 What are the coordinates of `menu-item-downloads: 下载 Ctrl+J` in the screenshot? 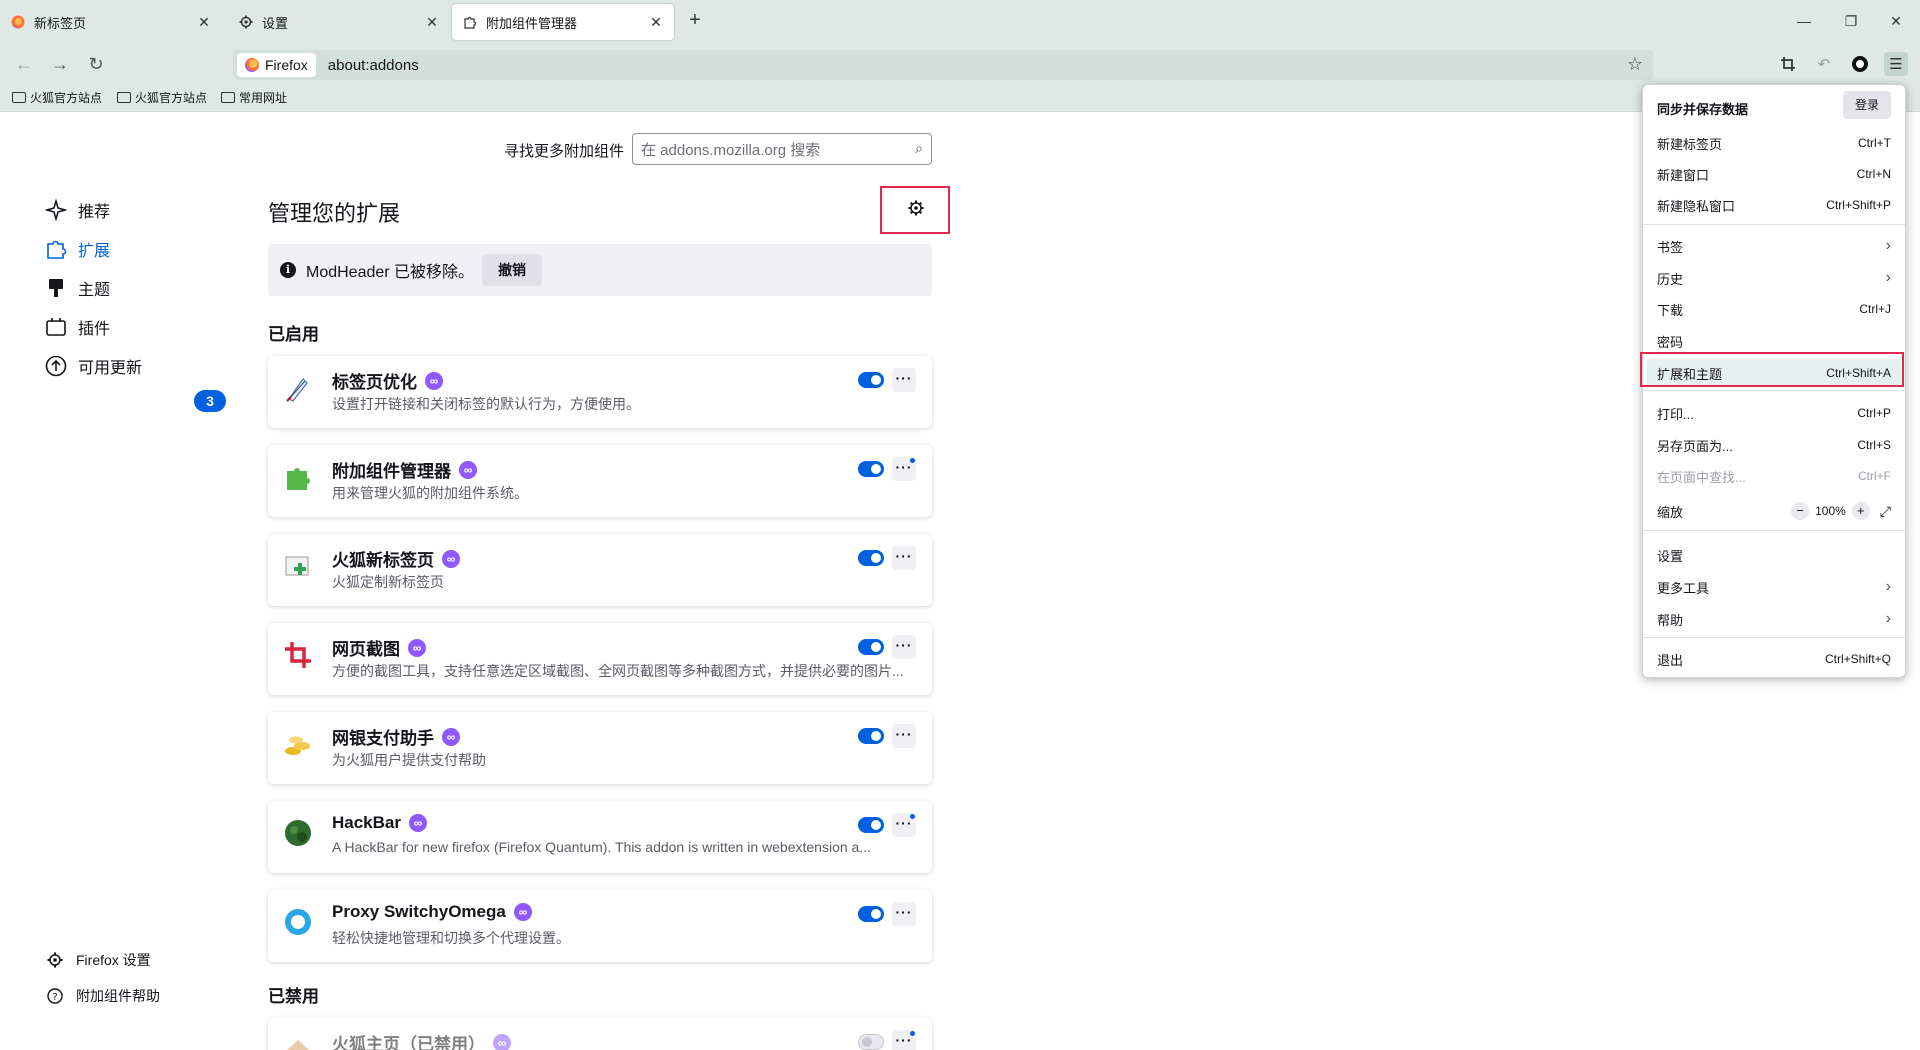 It's located at (1774, 309).